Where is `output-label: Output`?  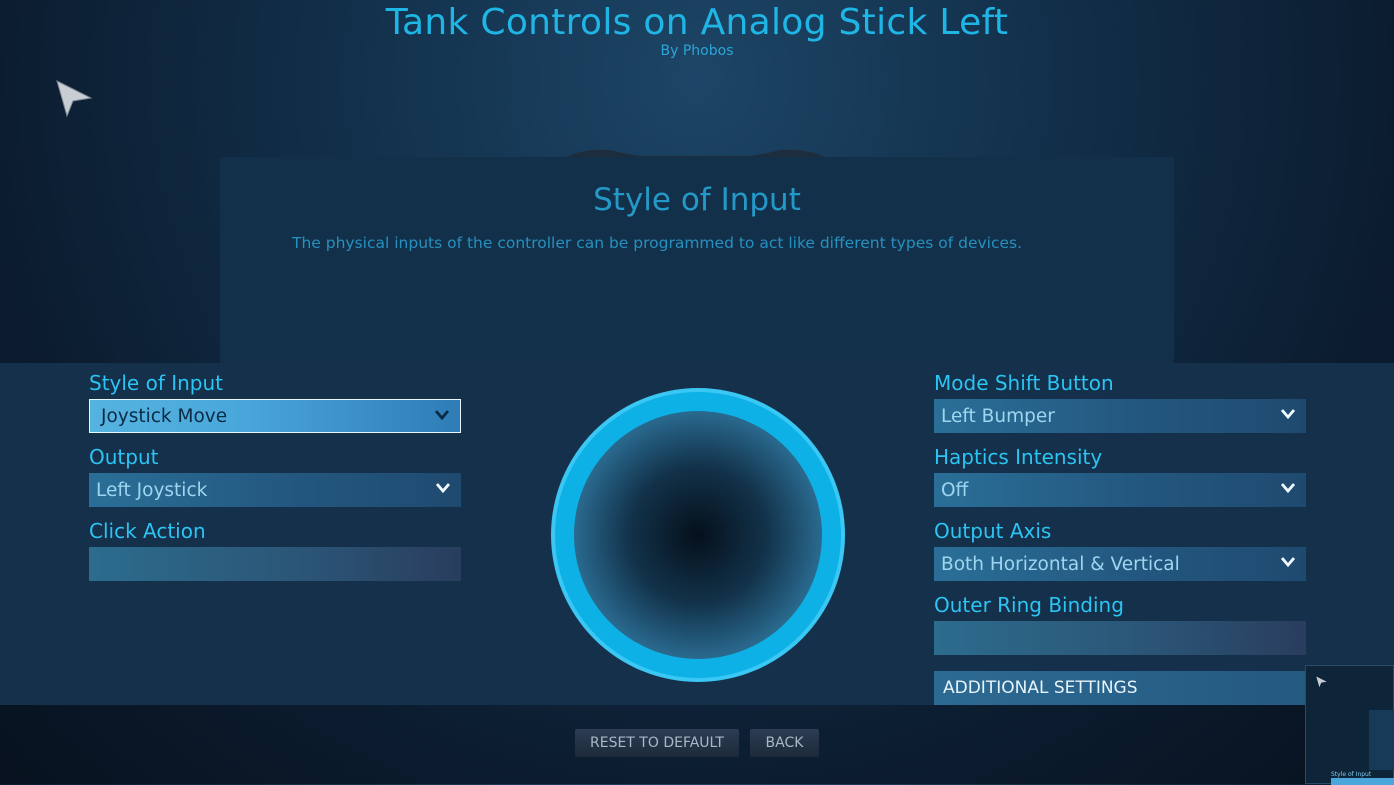 output-label: Output is located at coordinates (124, 457).